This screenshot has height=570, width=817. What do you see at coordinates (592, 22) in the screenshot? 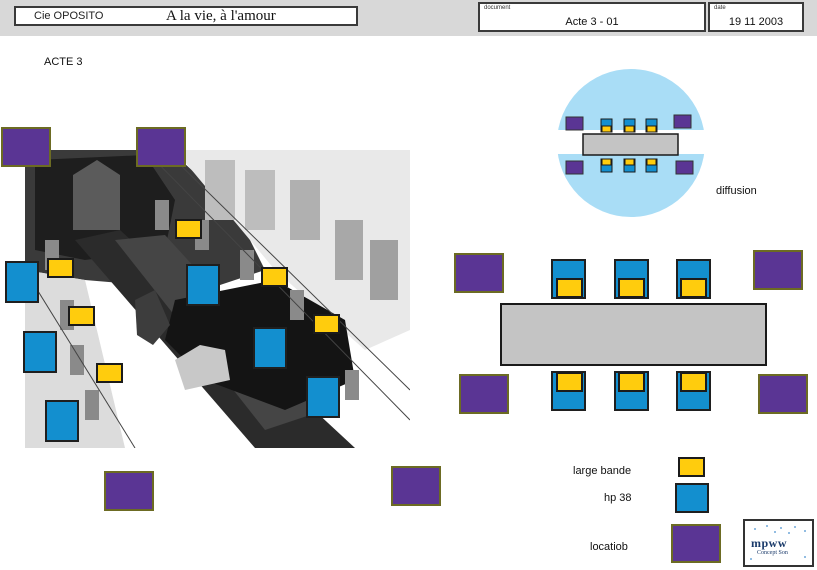
I see `document-value: Acte 3 - 01` at bounding box center [592, 22].